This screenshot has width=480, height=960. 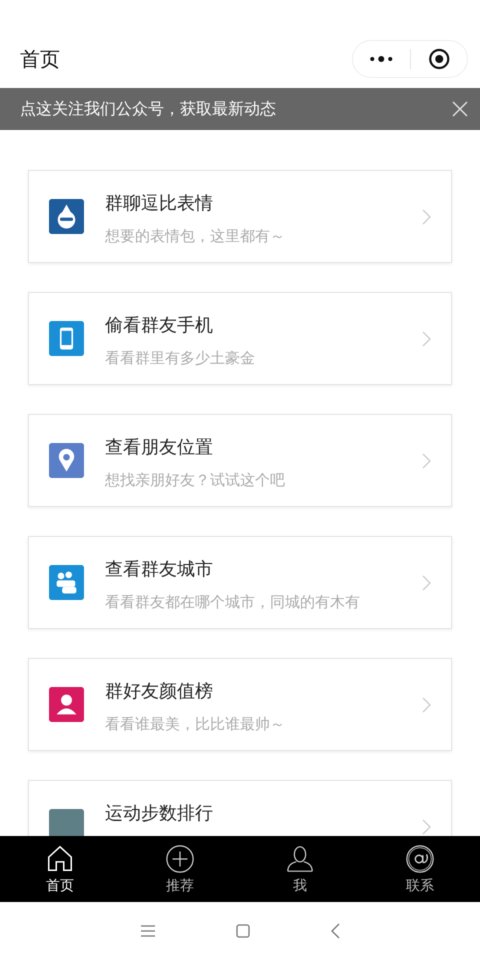 What do you see at coordinates (195, 480) in the screenshot?
I see `card-subtitle: 想找亲朋好友？试试这个吧` at bounding box center [195, 480].